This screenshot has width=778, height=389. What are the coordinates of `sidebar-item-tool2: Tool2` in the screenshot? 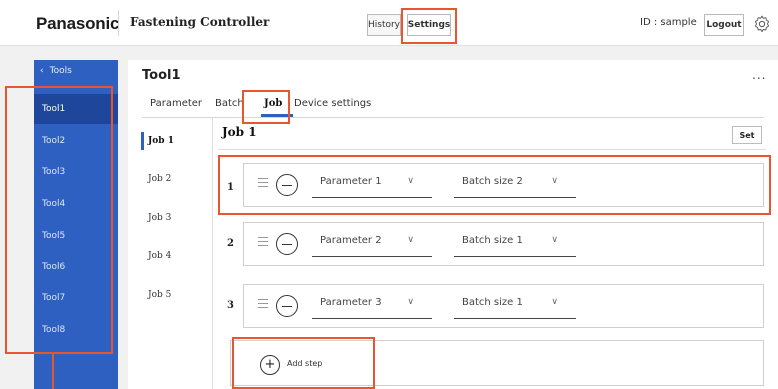 It's located at (76, 141).